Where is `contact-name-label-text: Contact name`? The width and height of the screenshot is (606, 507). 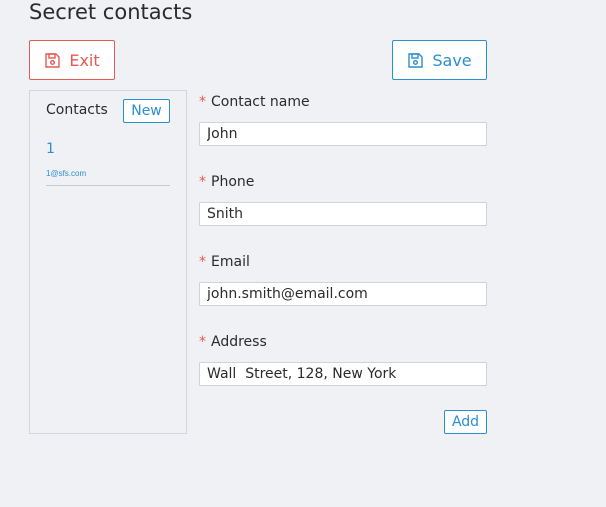 contact-name-label-text: Contact name is located at coordinates (260, 102).